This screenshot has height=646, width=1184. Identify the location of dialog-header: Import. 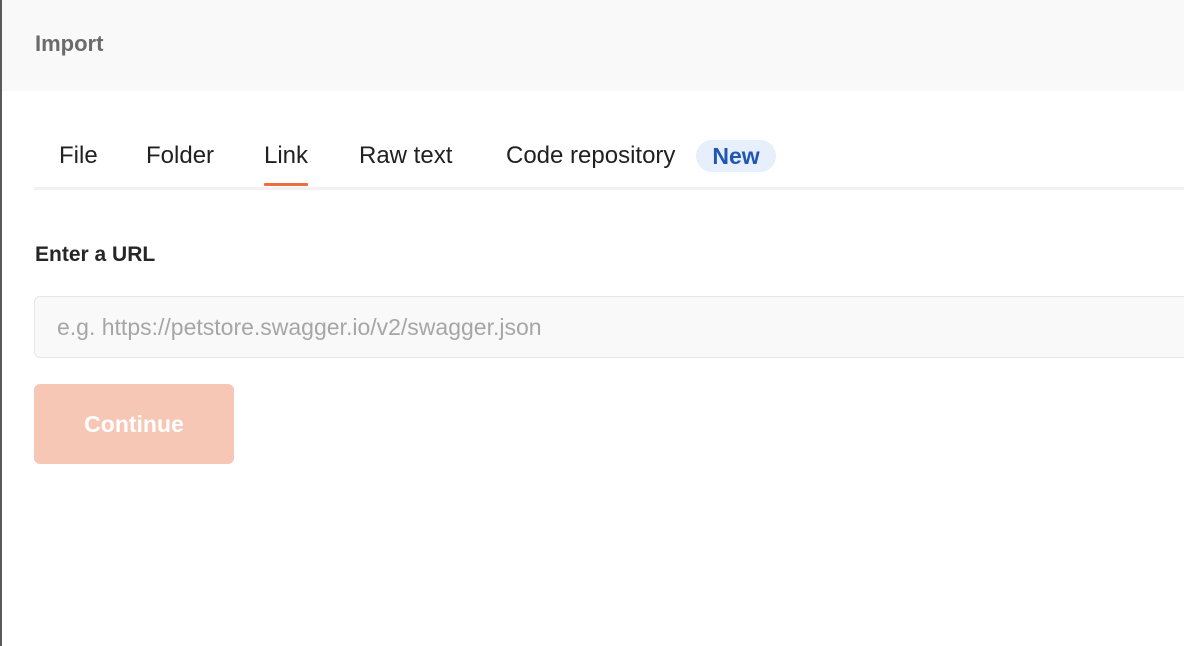
(593, 45).